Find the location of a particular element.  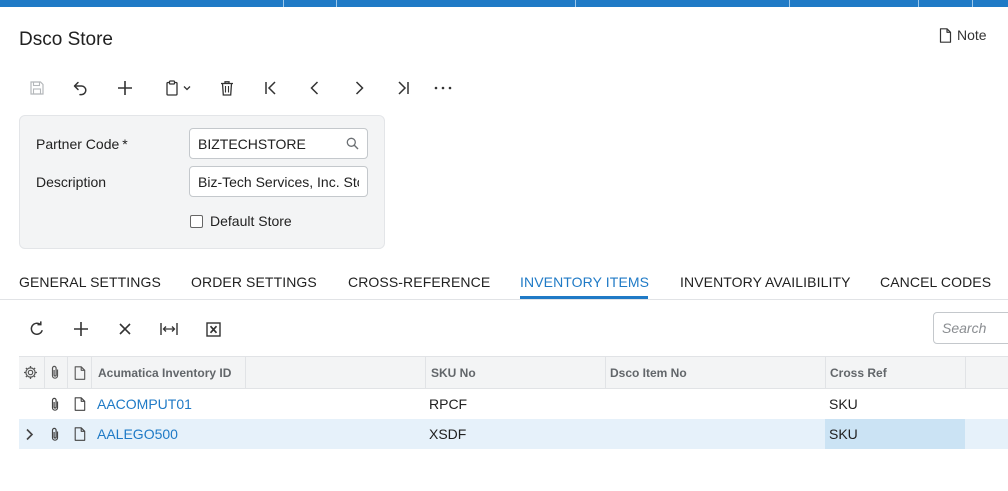

more-icon is located at coordinates (443, 88).